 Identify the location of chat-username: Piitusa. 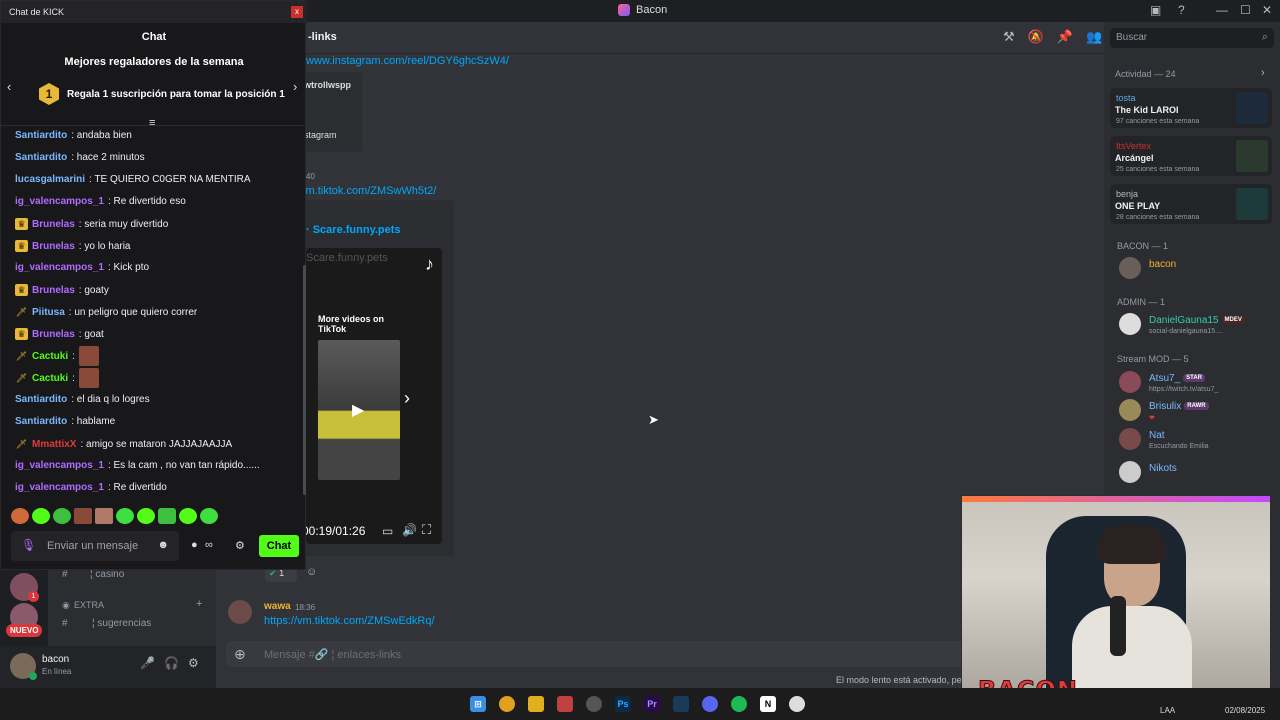
(48, 312).